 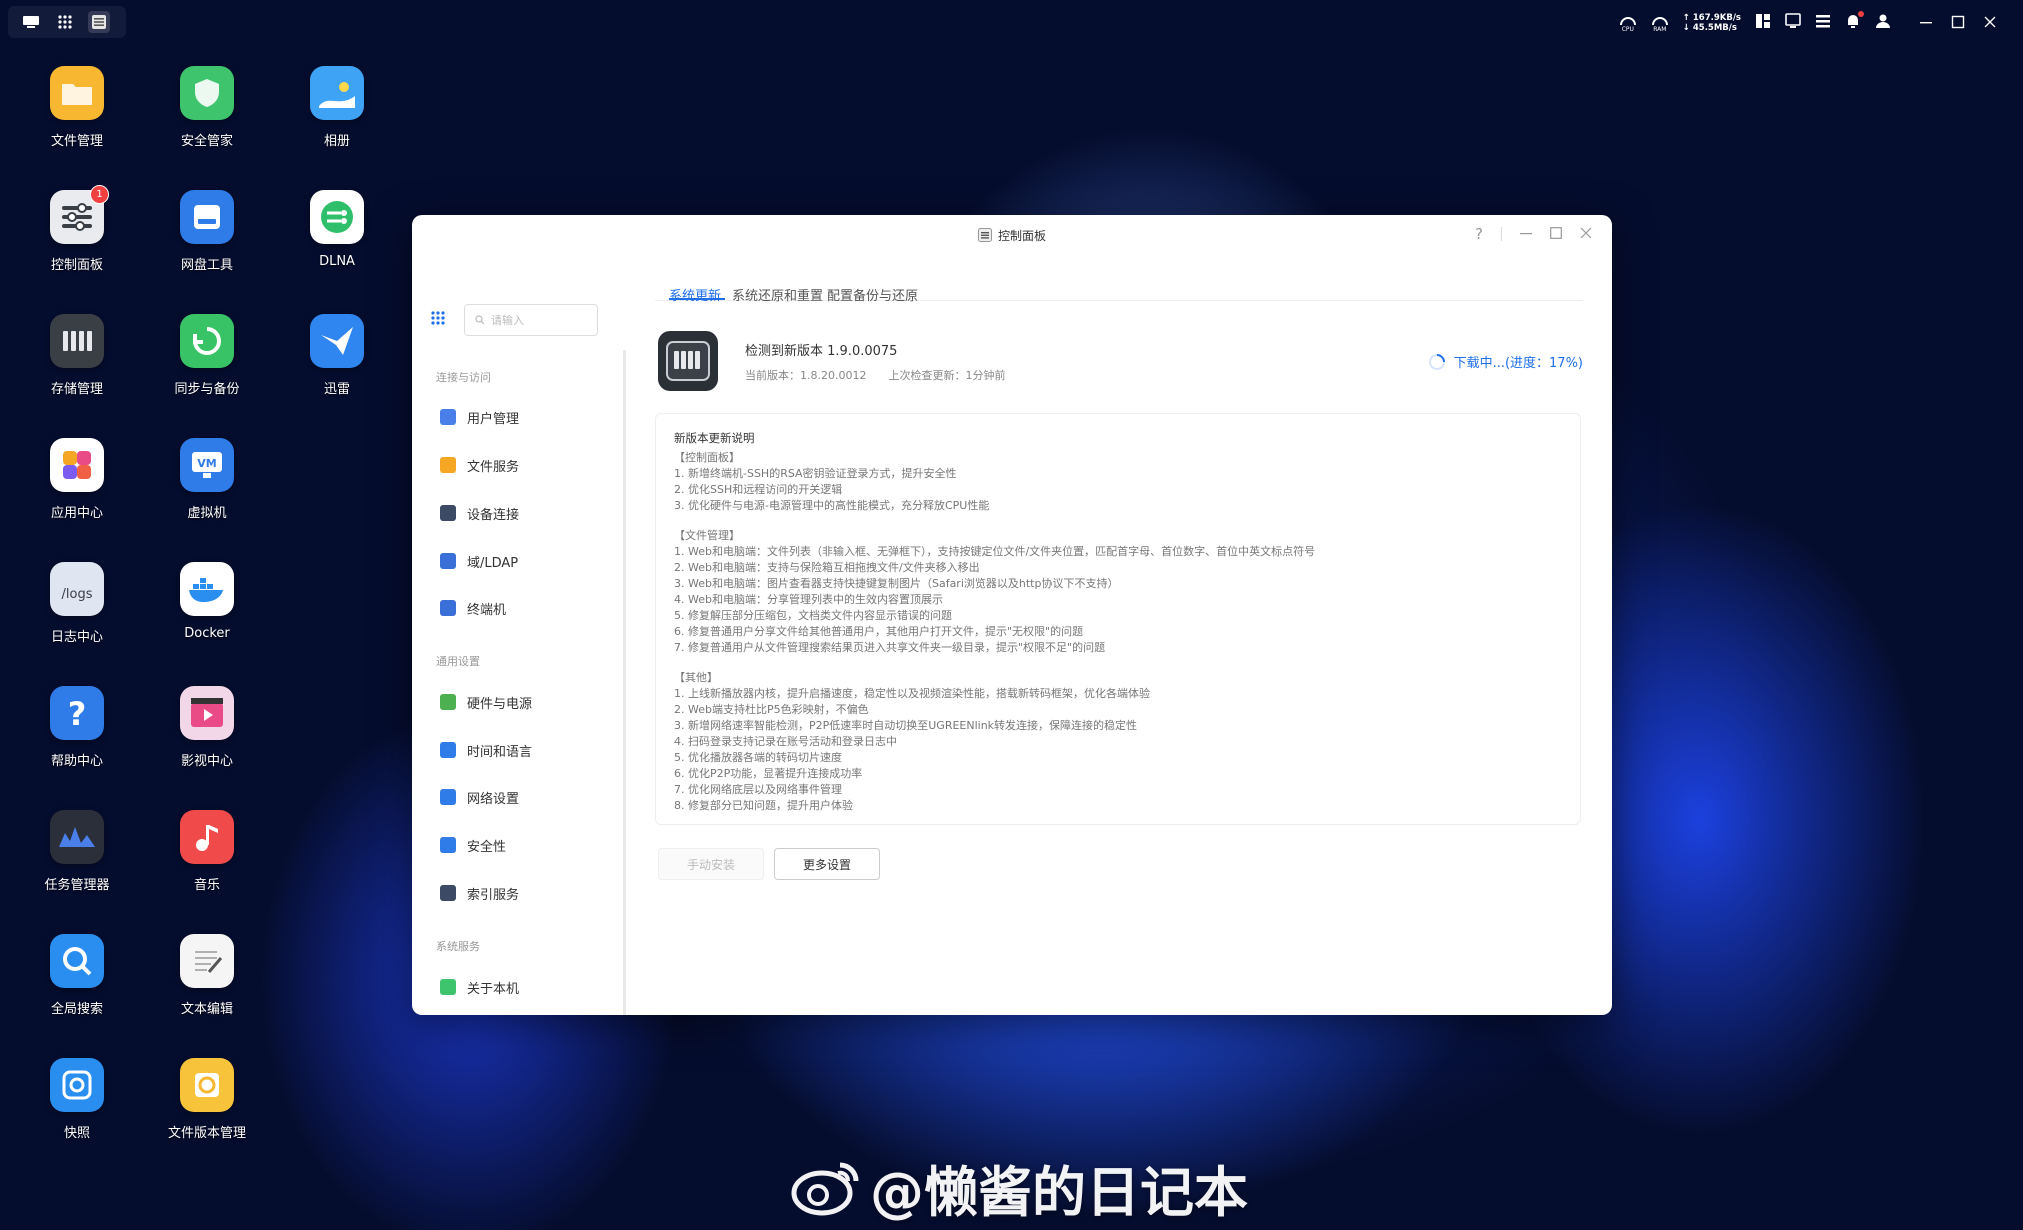 I want to click on manual-install-button: 手动安装, so click(x=711, y=864).